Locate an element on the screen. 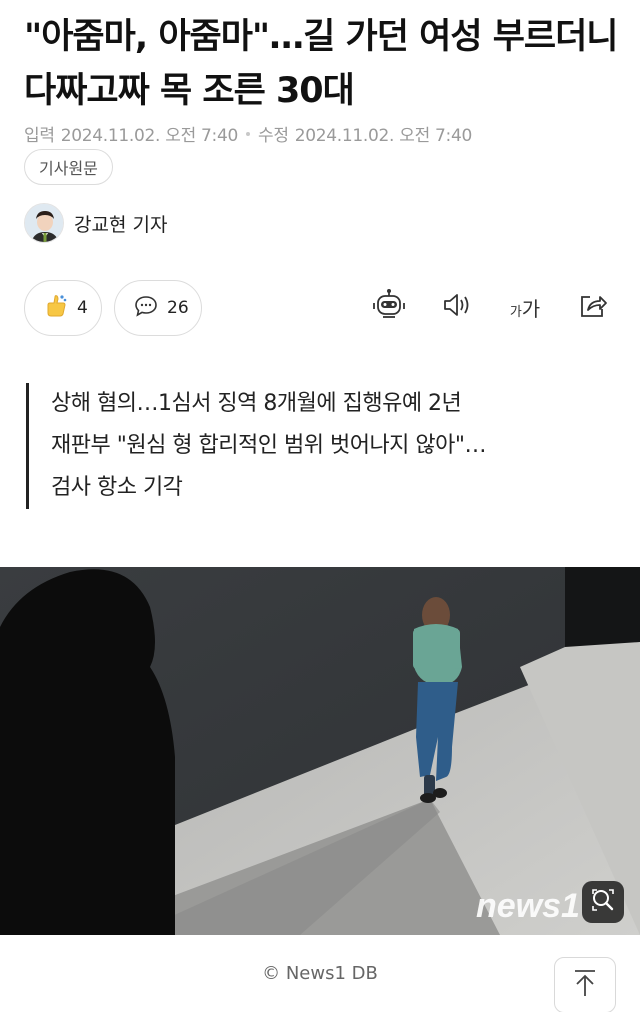  speech-bubble-icon is located at coordinates (146, 308).